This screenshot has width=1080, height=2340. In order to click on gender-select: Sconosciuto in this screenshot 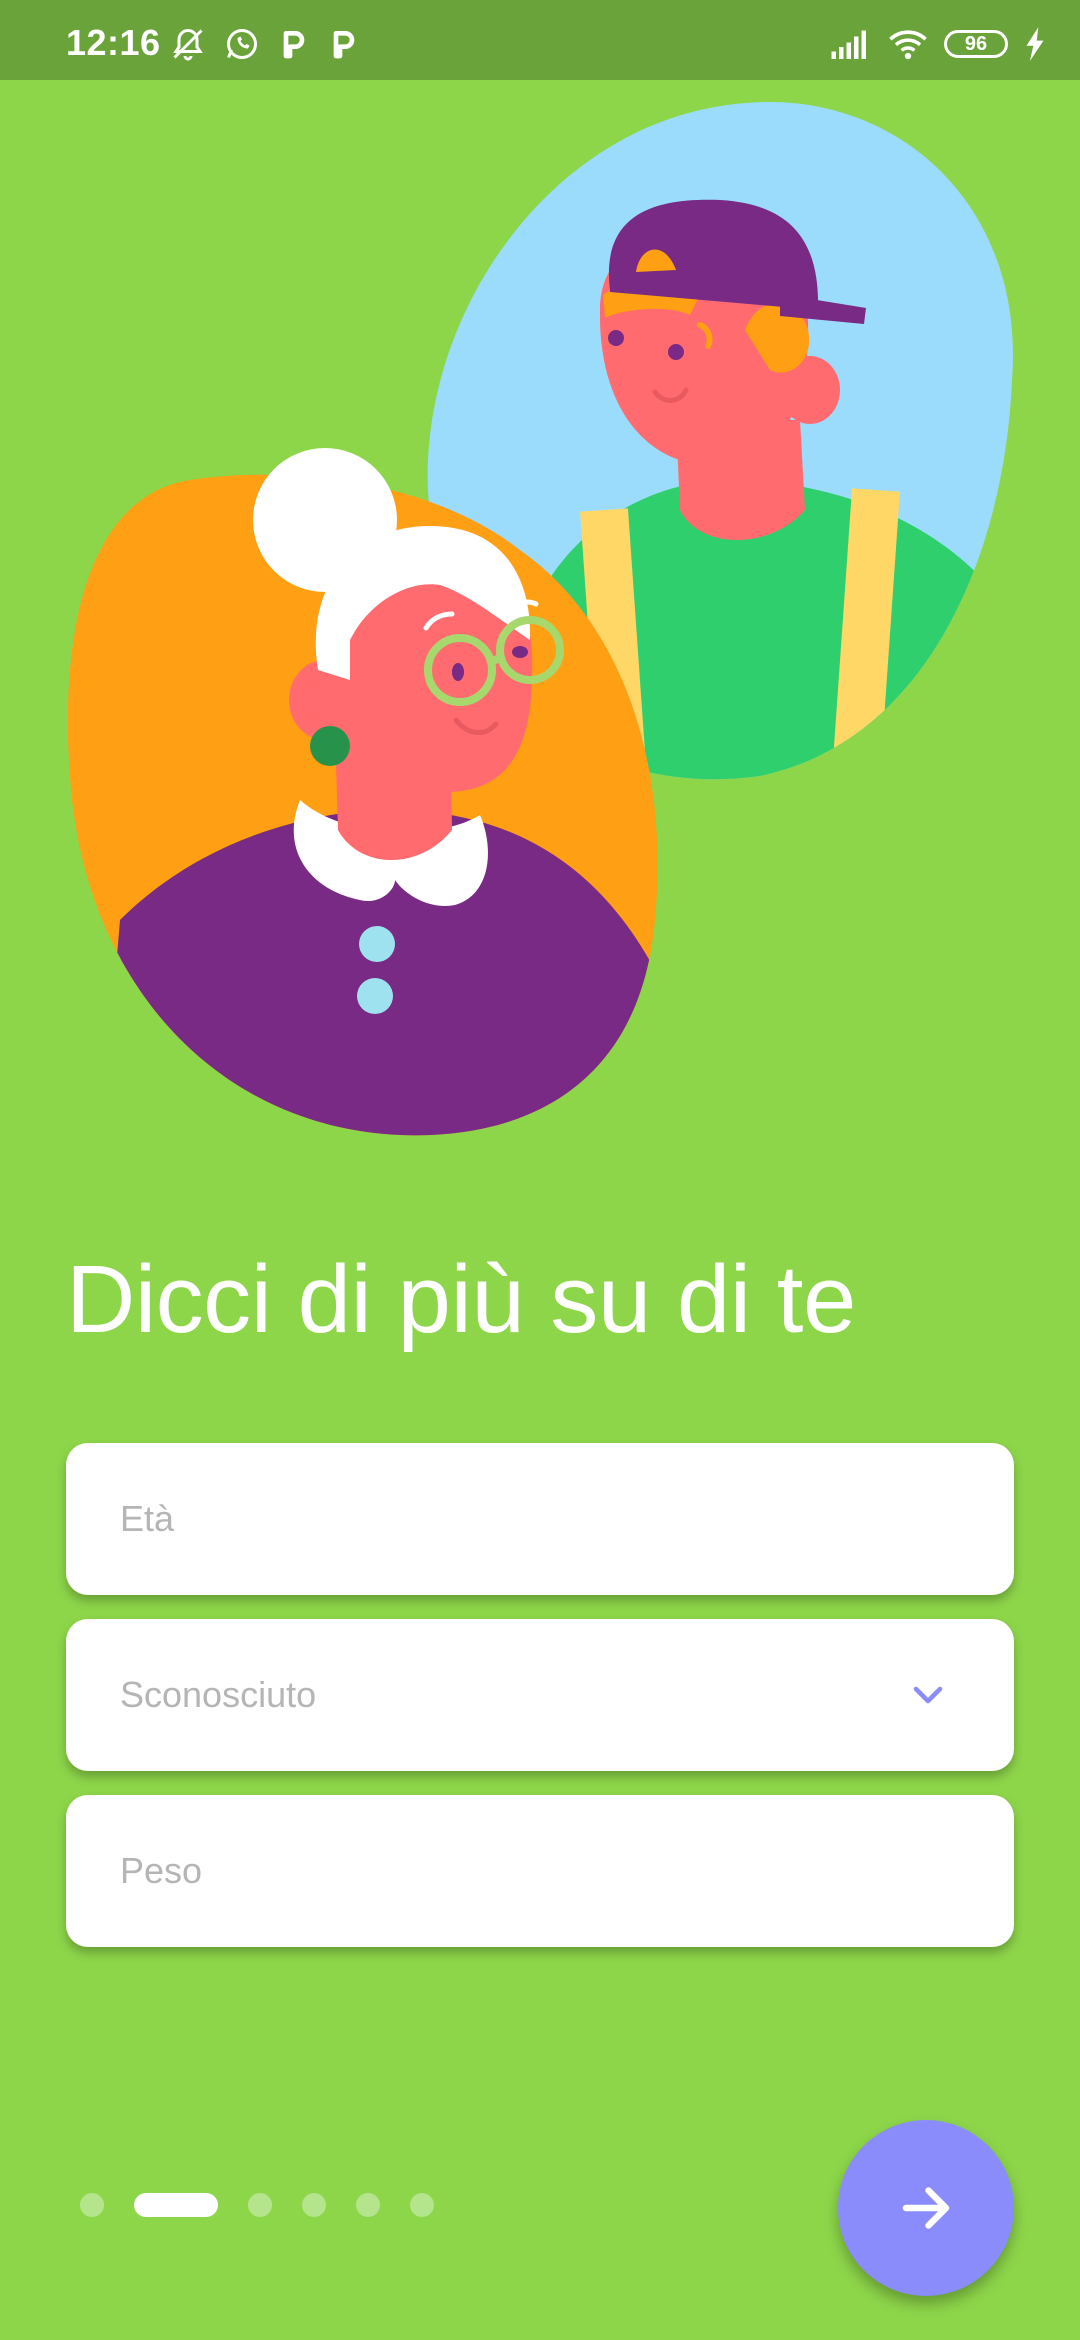, I will do `click(540, 1695)`.